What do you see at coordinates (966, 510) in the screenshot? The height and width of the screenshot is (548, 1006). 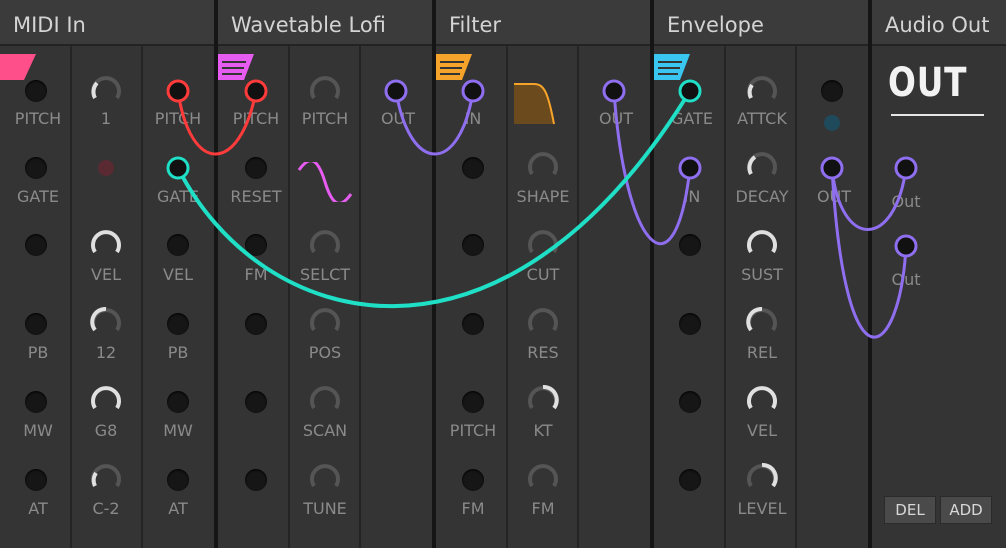 I see `add-button: ADD` at bounding box center [966, 510].